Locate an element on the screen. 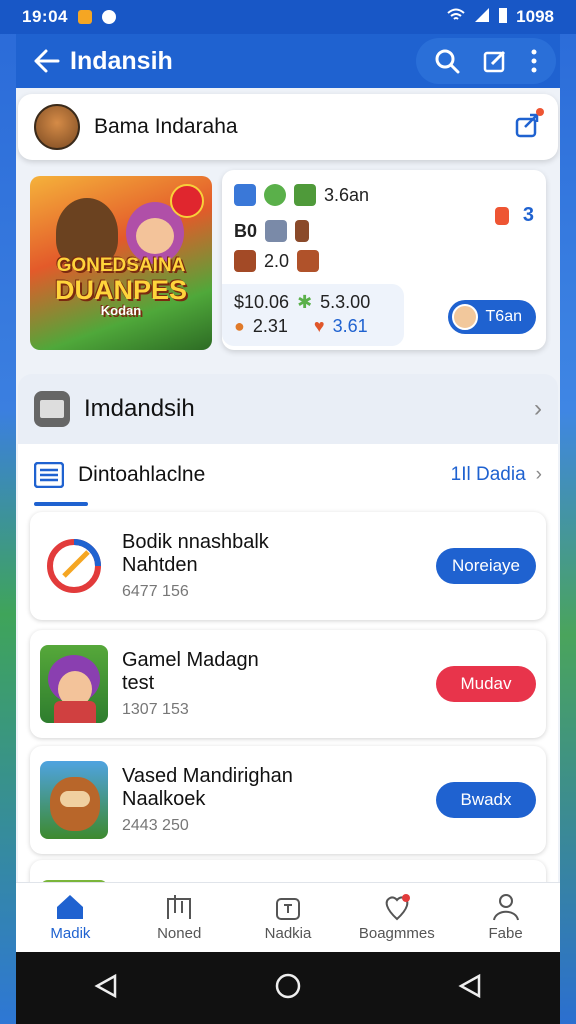 This screenshot has height=1024, width=576. more-vert-icon is located at coordinates (534, 61).